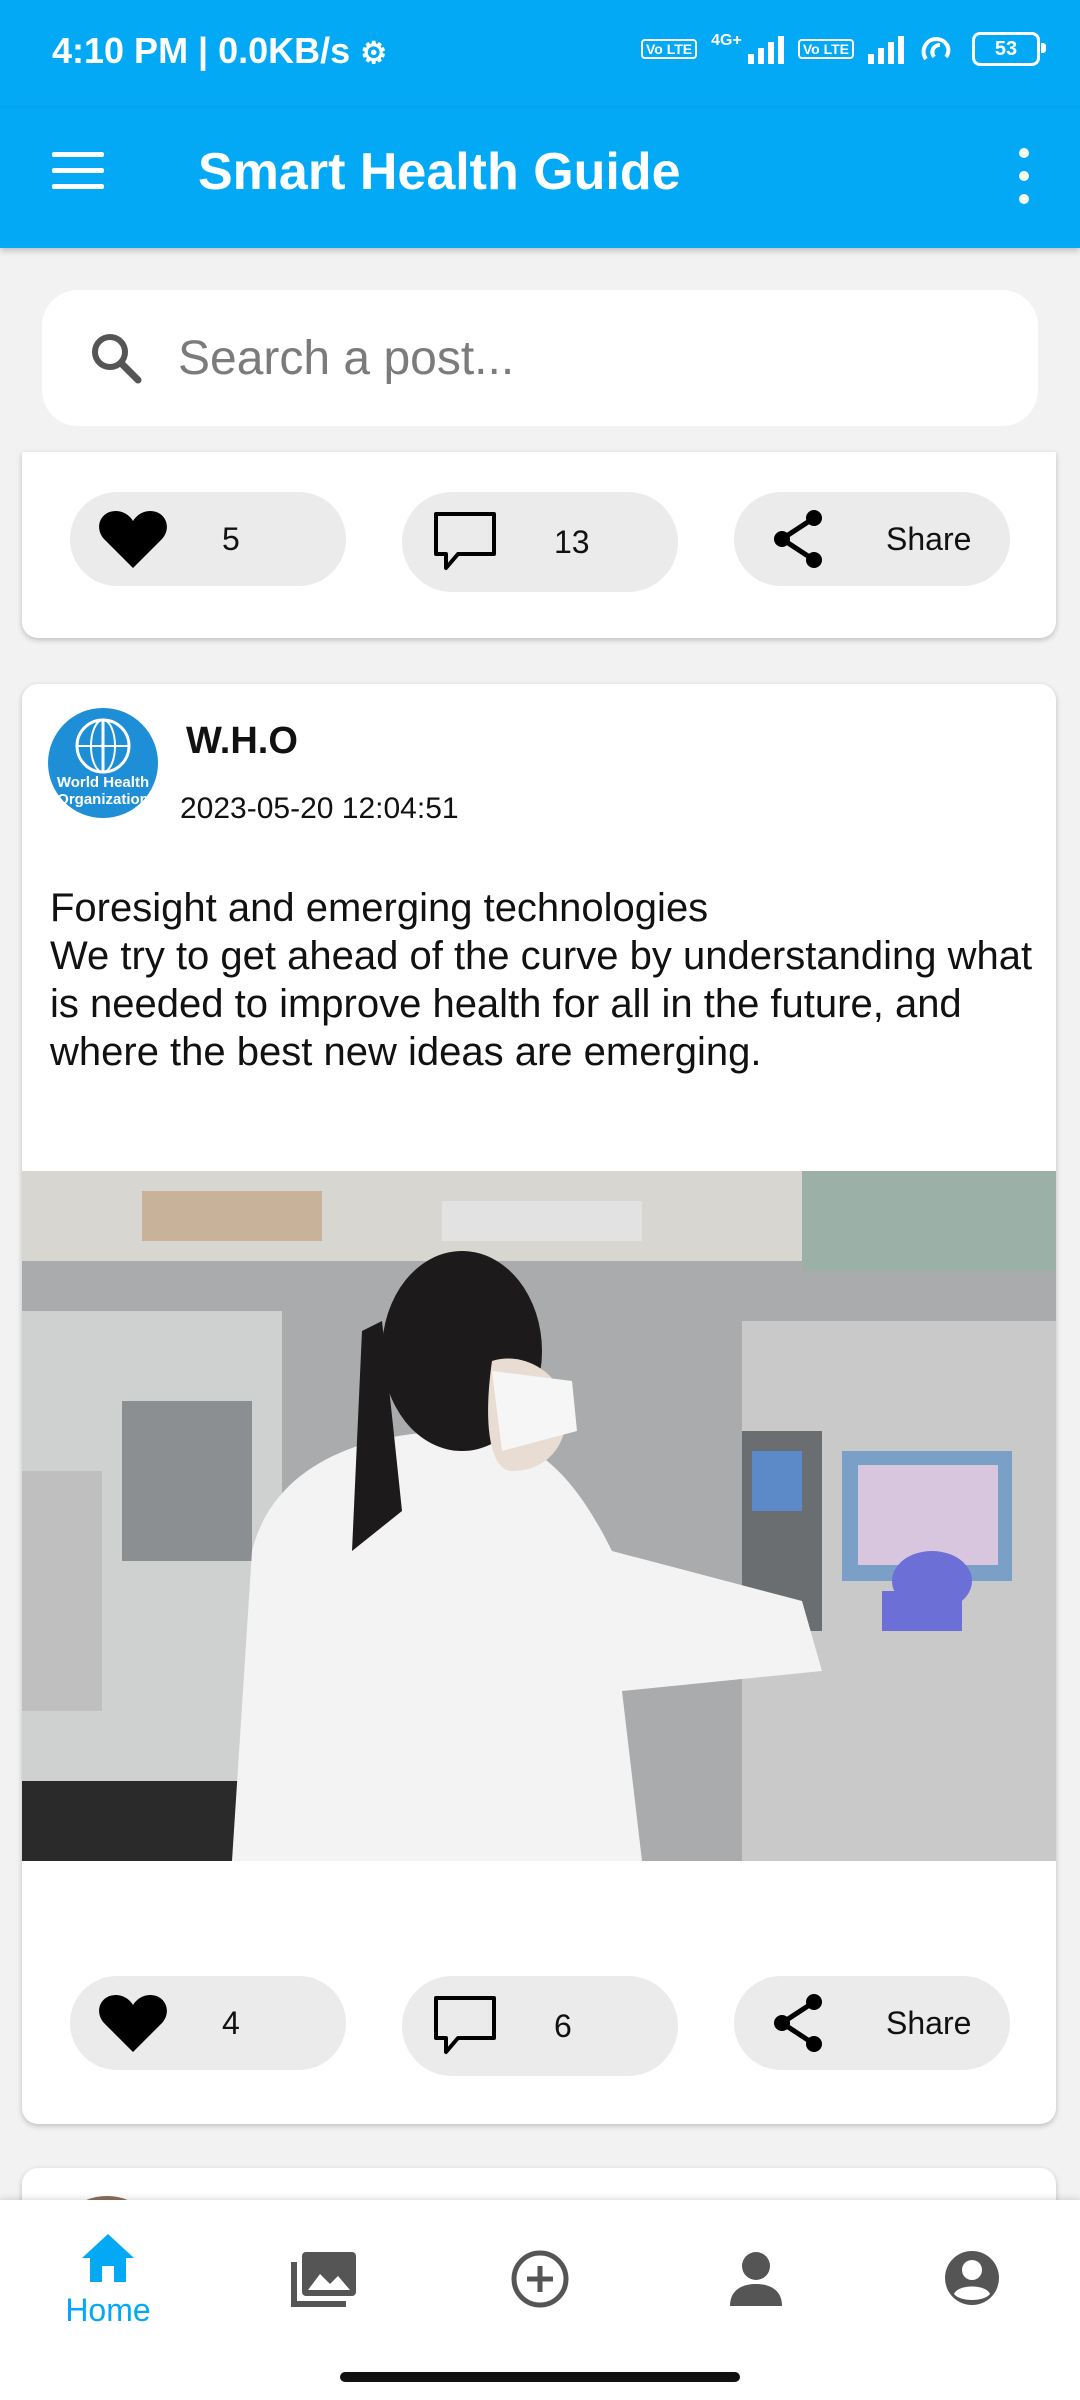 This screenshot has width=1080, height=2400. I want to click on wifi-calling-icon, so click(936, 48).